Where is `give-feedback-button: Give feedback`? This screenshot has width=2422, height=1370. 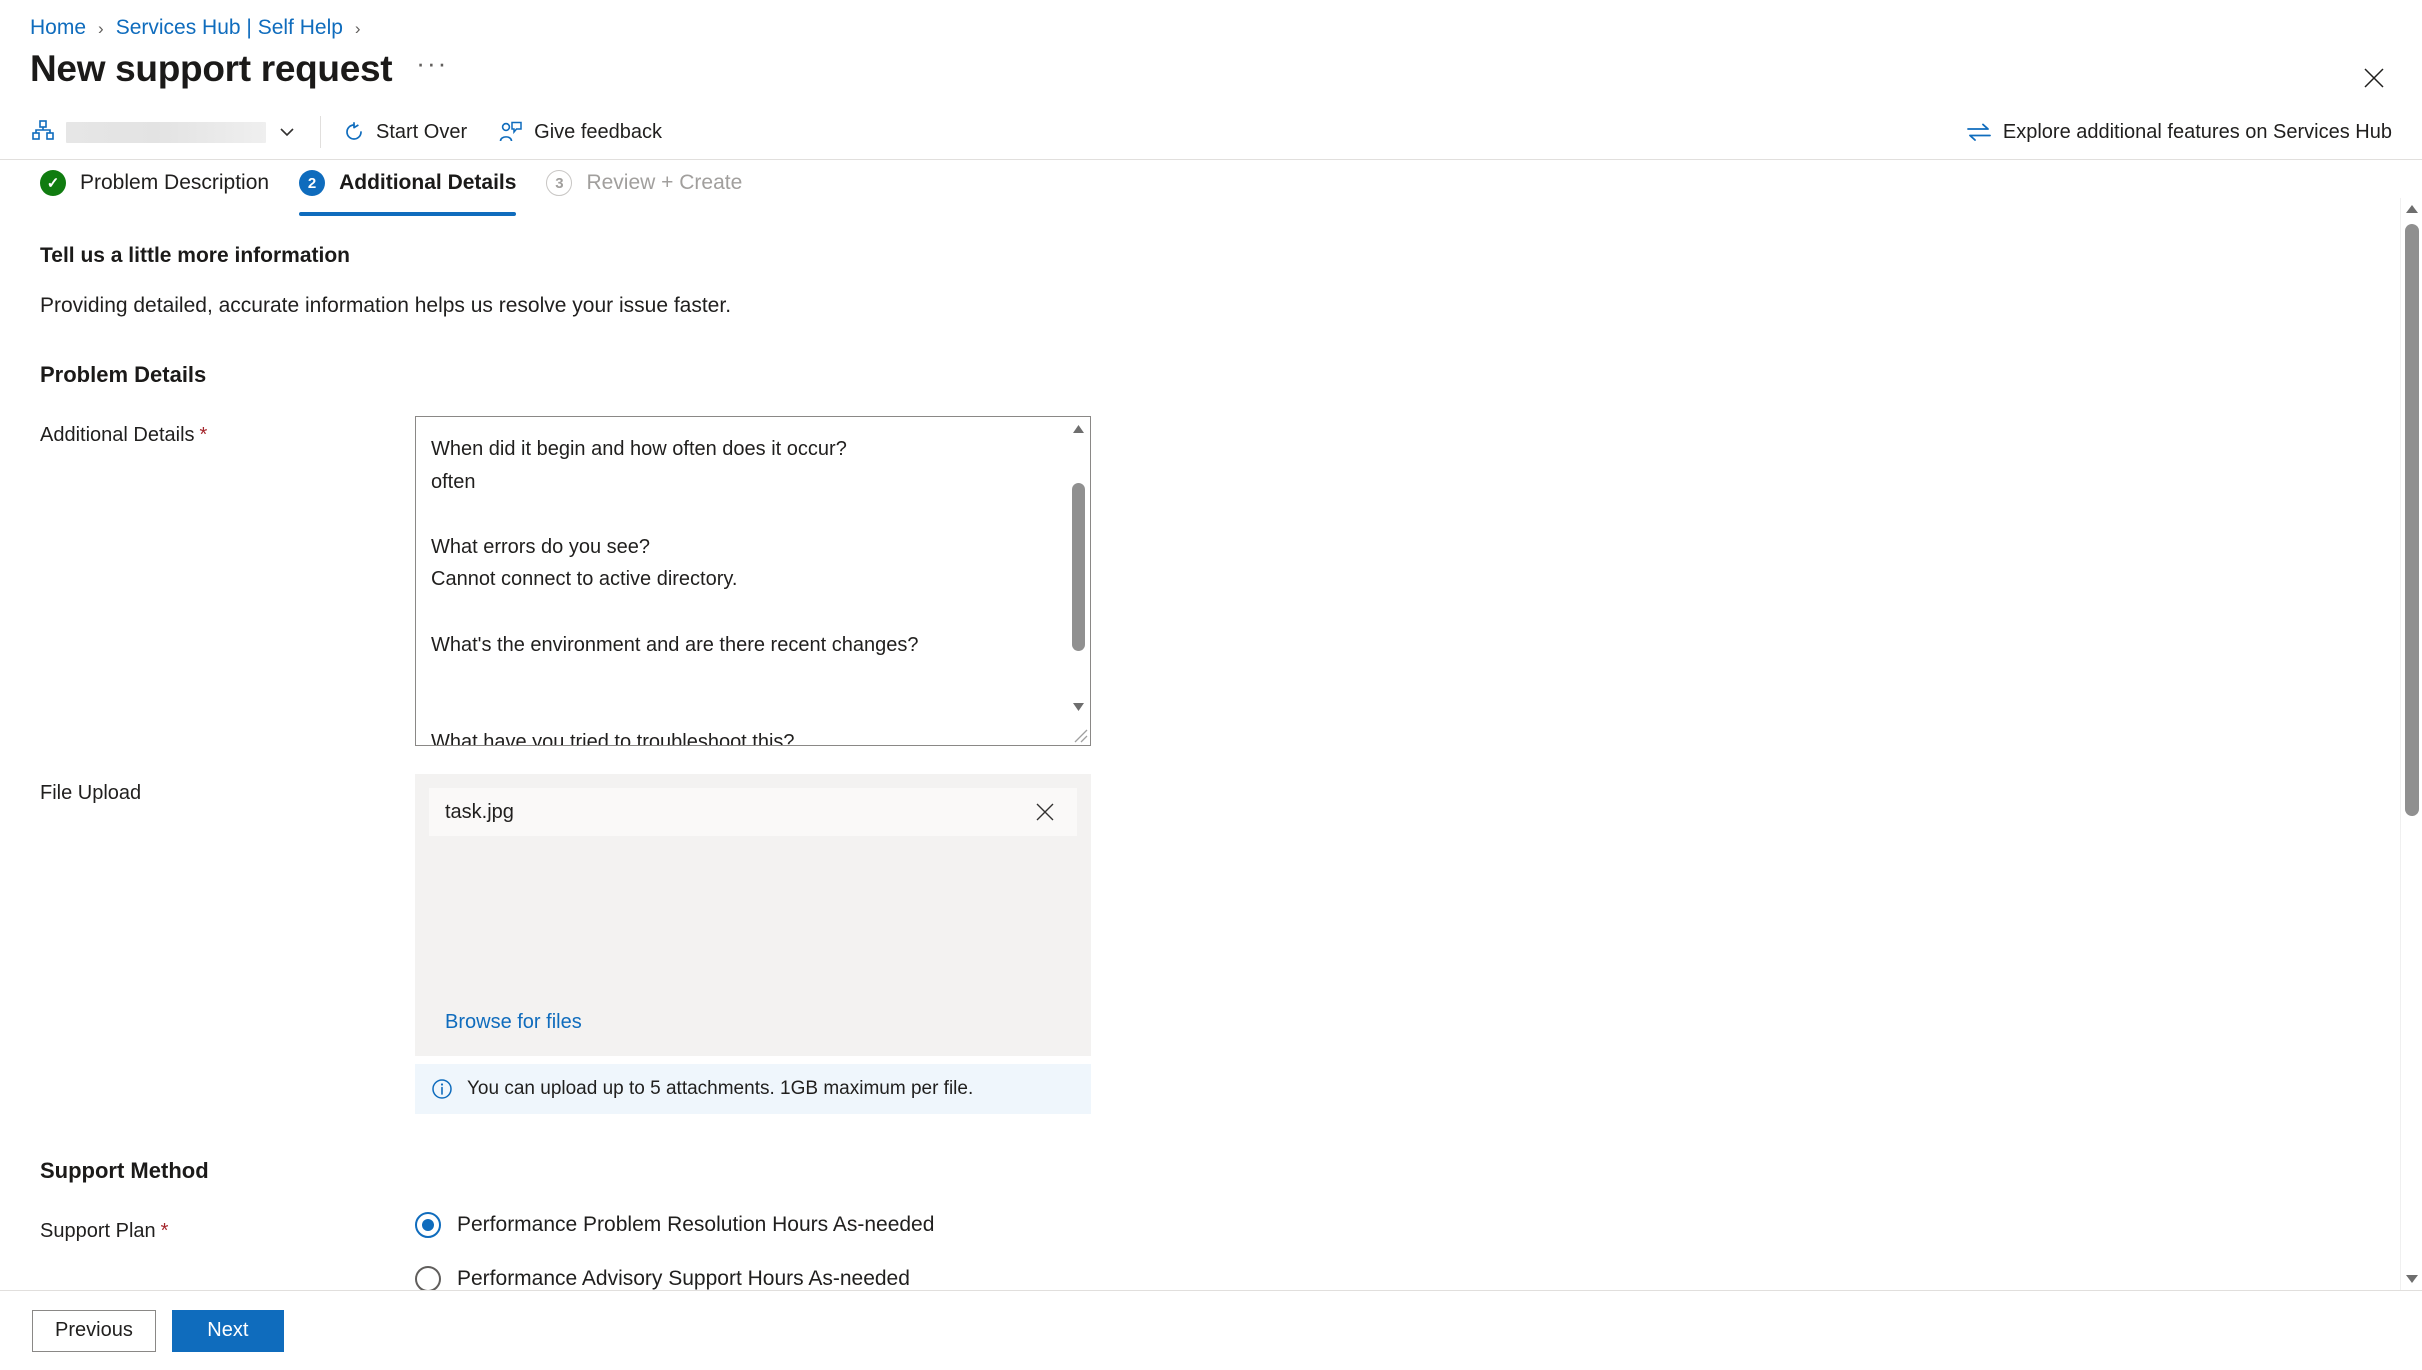 give-feedback-button: Give feedback is located at coordinates (580, 132).